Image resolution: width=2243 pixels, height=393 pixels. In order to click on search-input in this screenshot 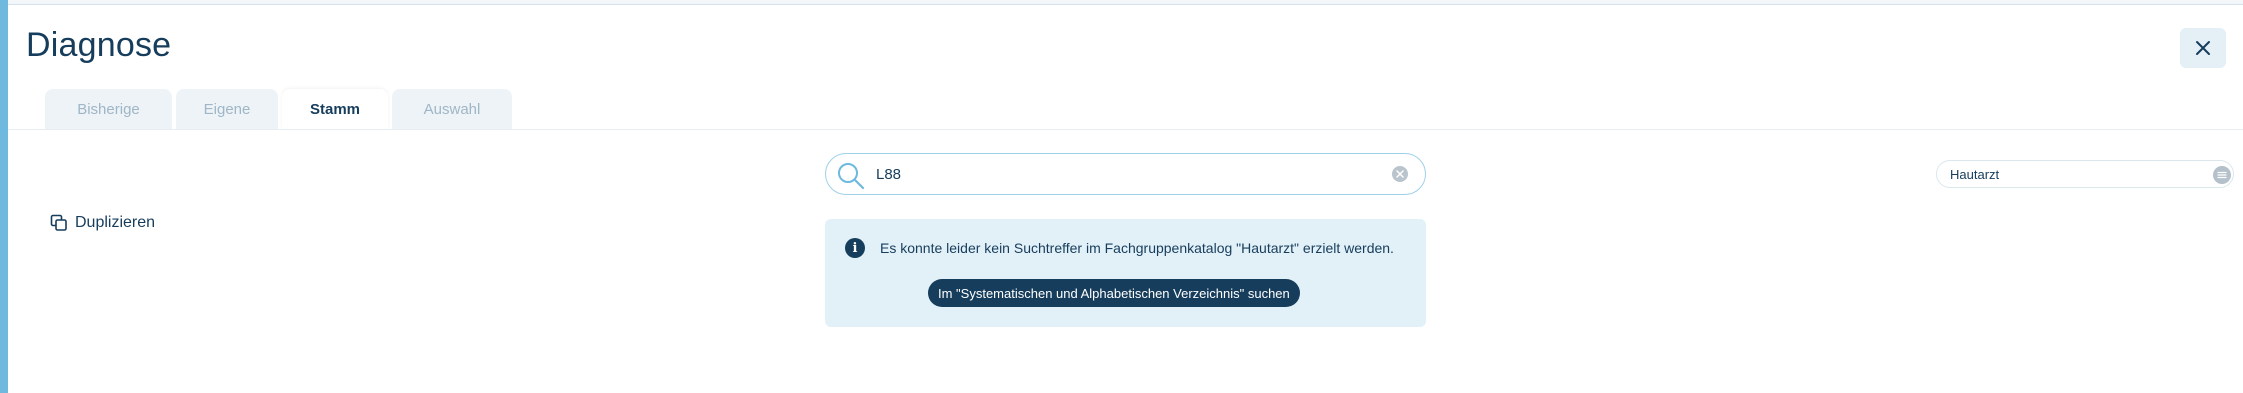, I will do `click(1116, 174)`.